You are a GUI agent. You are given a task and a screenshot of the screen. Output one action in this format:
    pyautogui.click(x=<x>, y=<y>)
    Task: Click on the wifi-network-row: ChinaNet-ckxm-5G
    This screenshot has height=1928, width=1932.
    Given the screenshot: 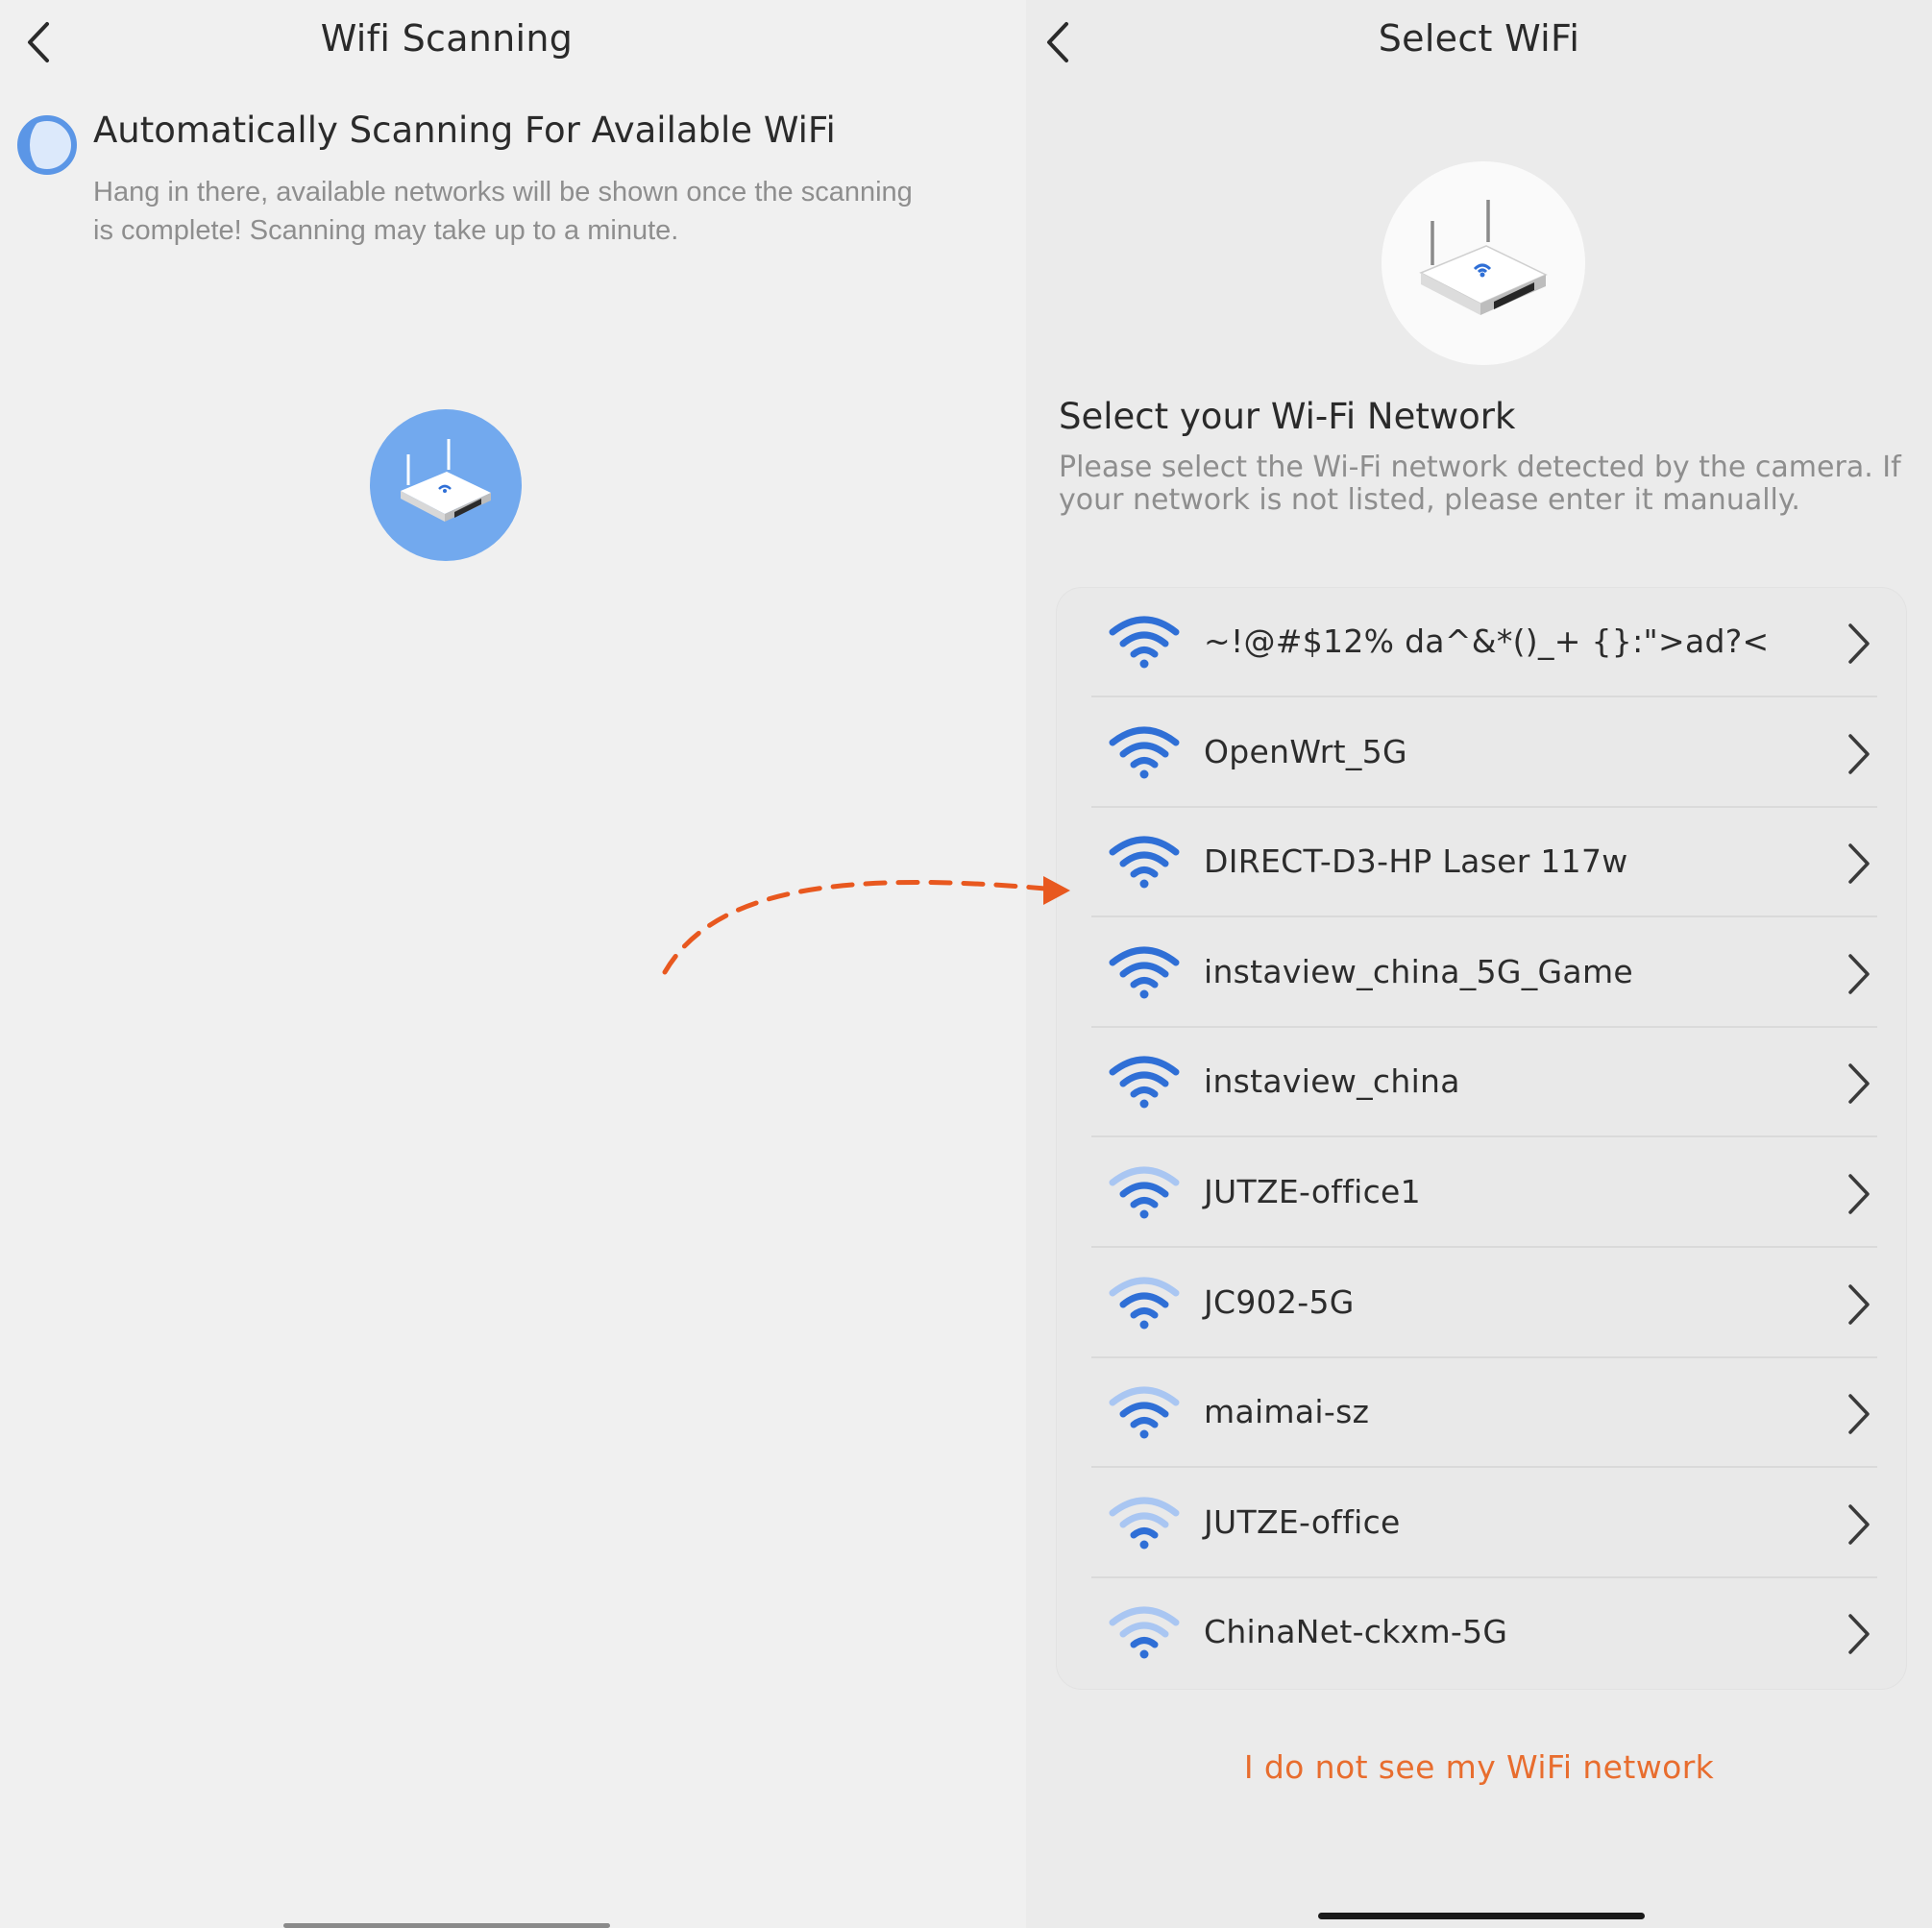 What is the action you would take?
    pyautogui.click(x=1481, y=1633)
    